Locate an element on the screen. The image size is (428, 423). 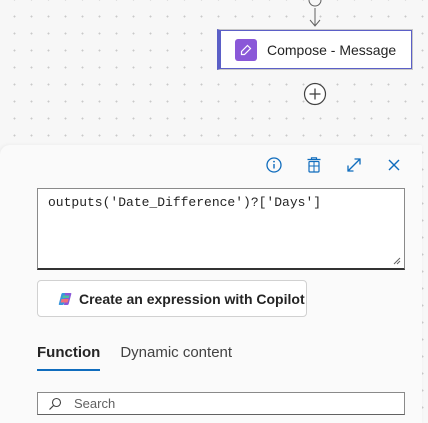
expand-icon is located at coordinates (354, 165).